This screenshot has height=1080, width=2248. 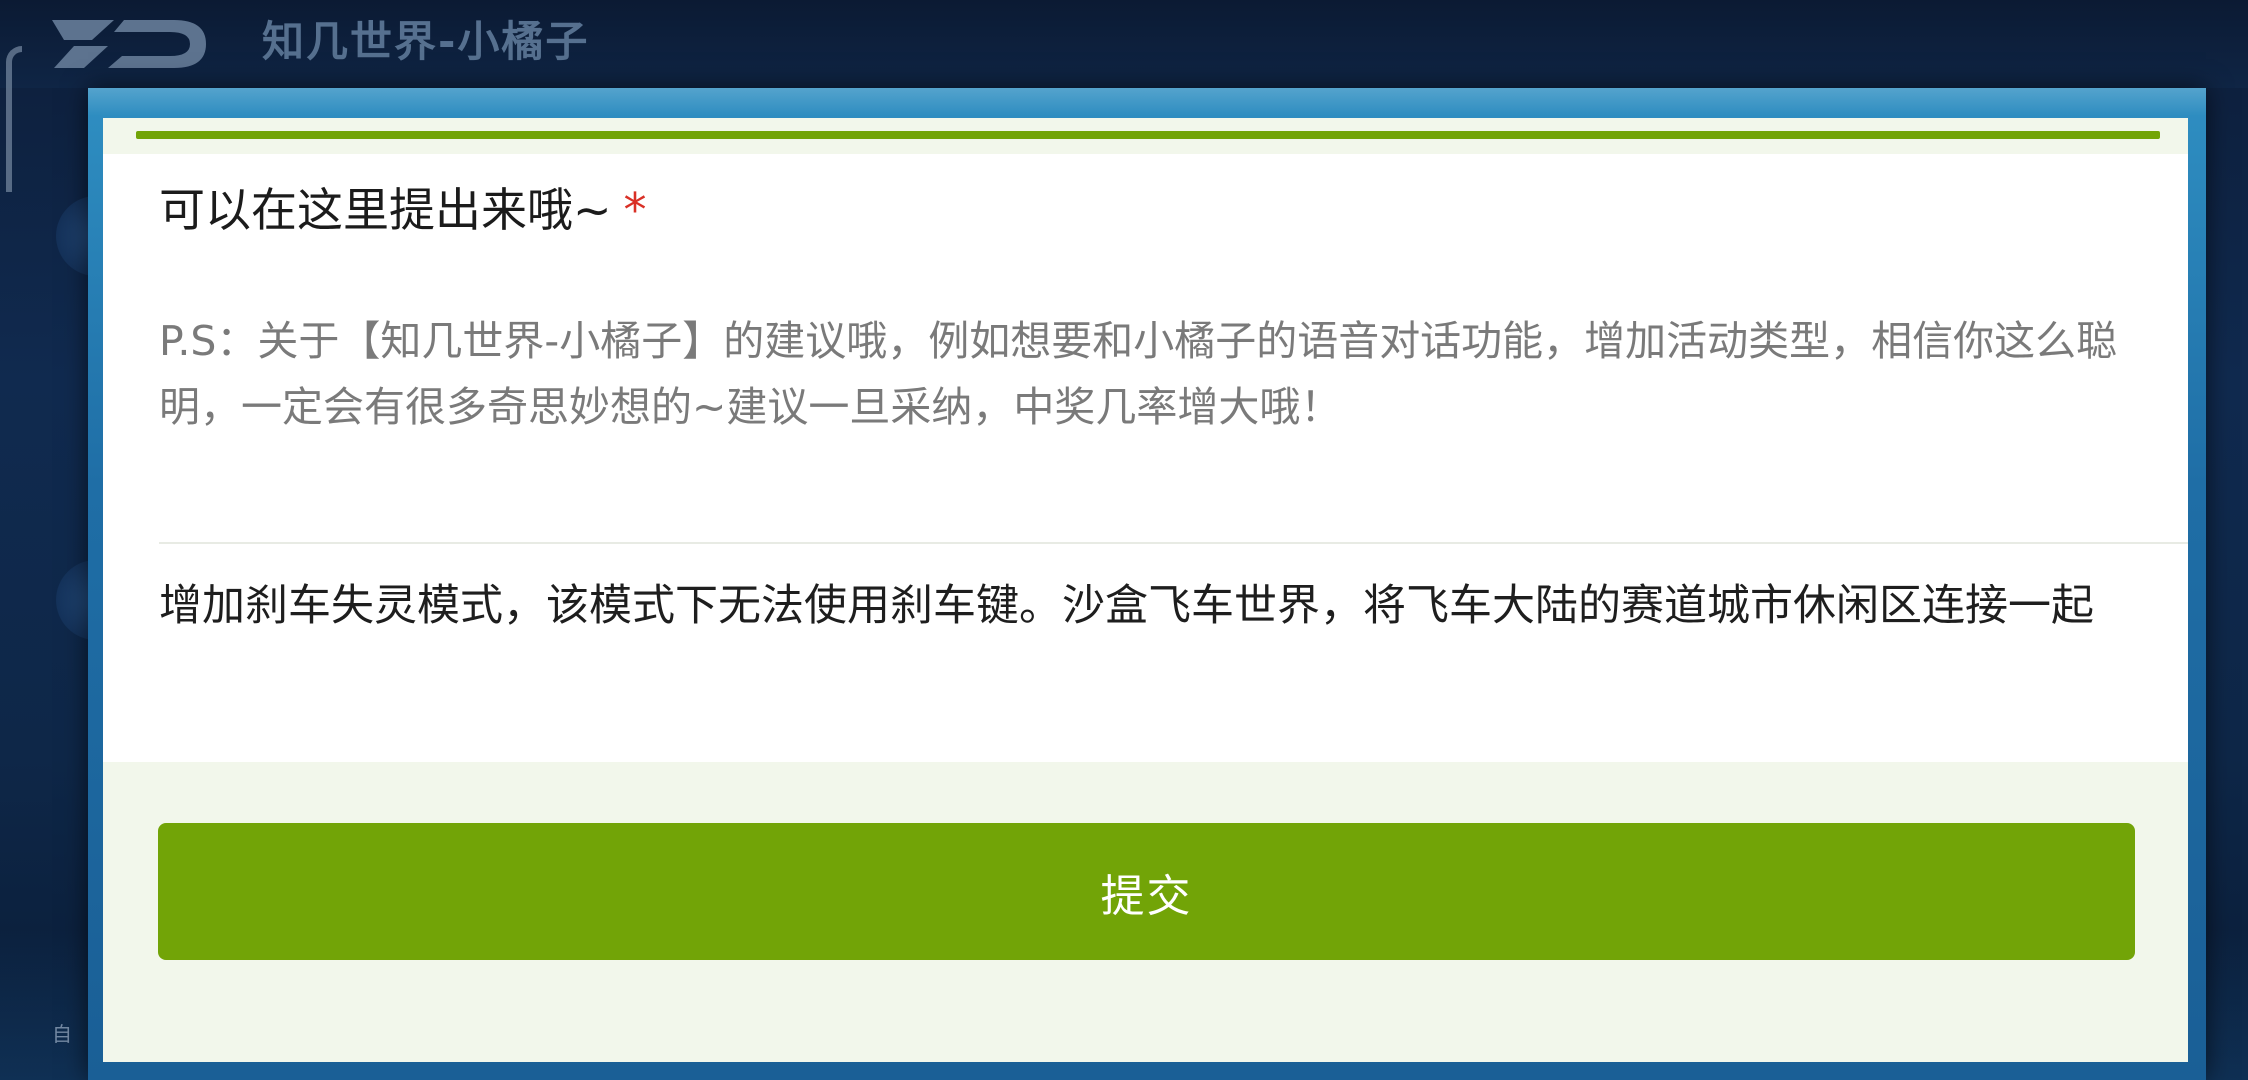 I want to click on required-mark: *, so click(x=635, y=210).